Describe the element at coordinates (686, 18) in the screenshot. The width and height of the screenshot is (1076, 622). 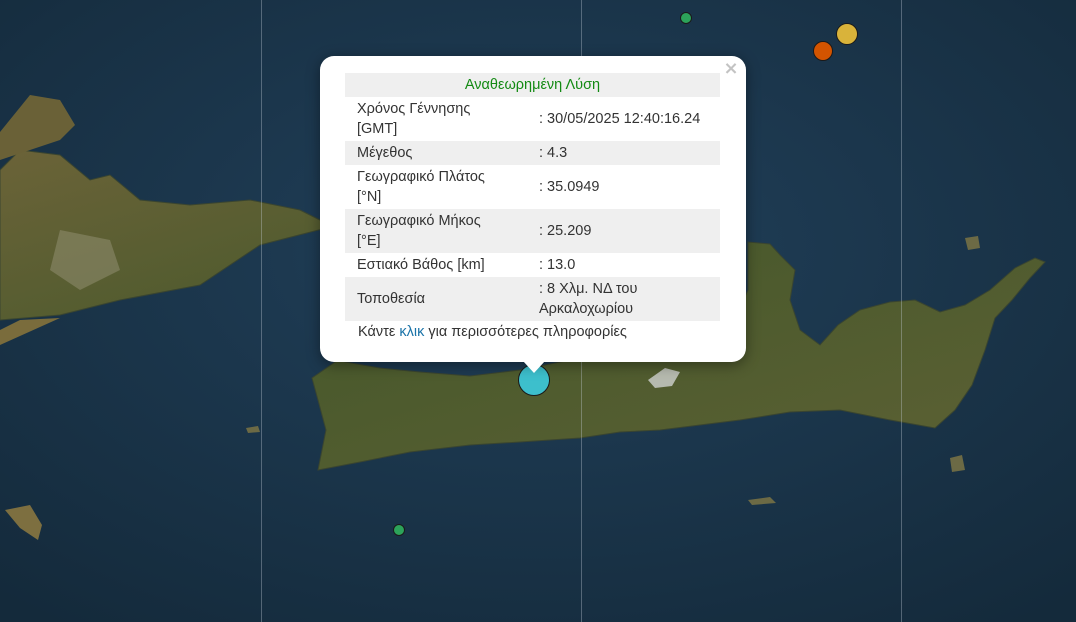
I see `earthquake-marker-green-north` at that location.